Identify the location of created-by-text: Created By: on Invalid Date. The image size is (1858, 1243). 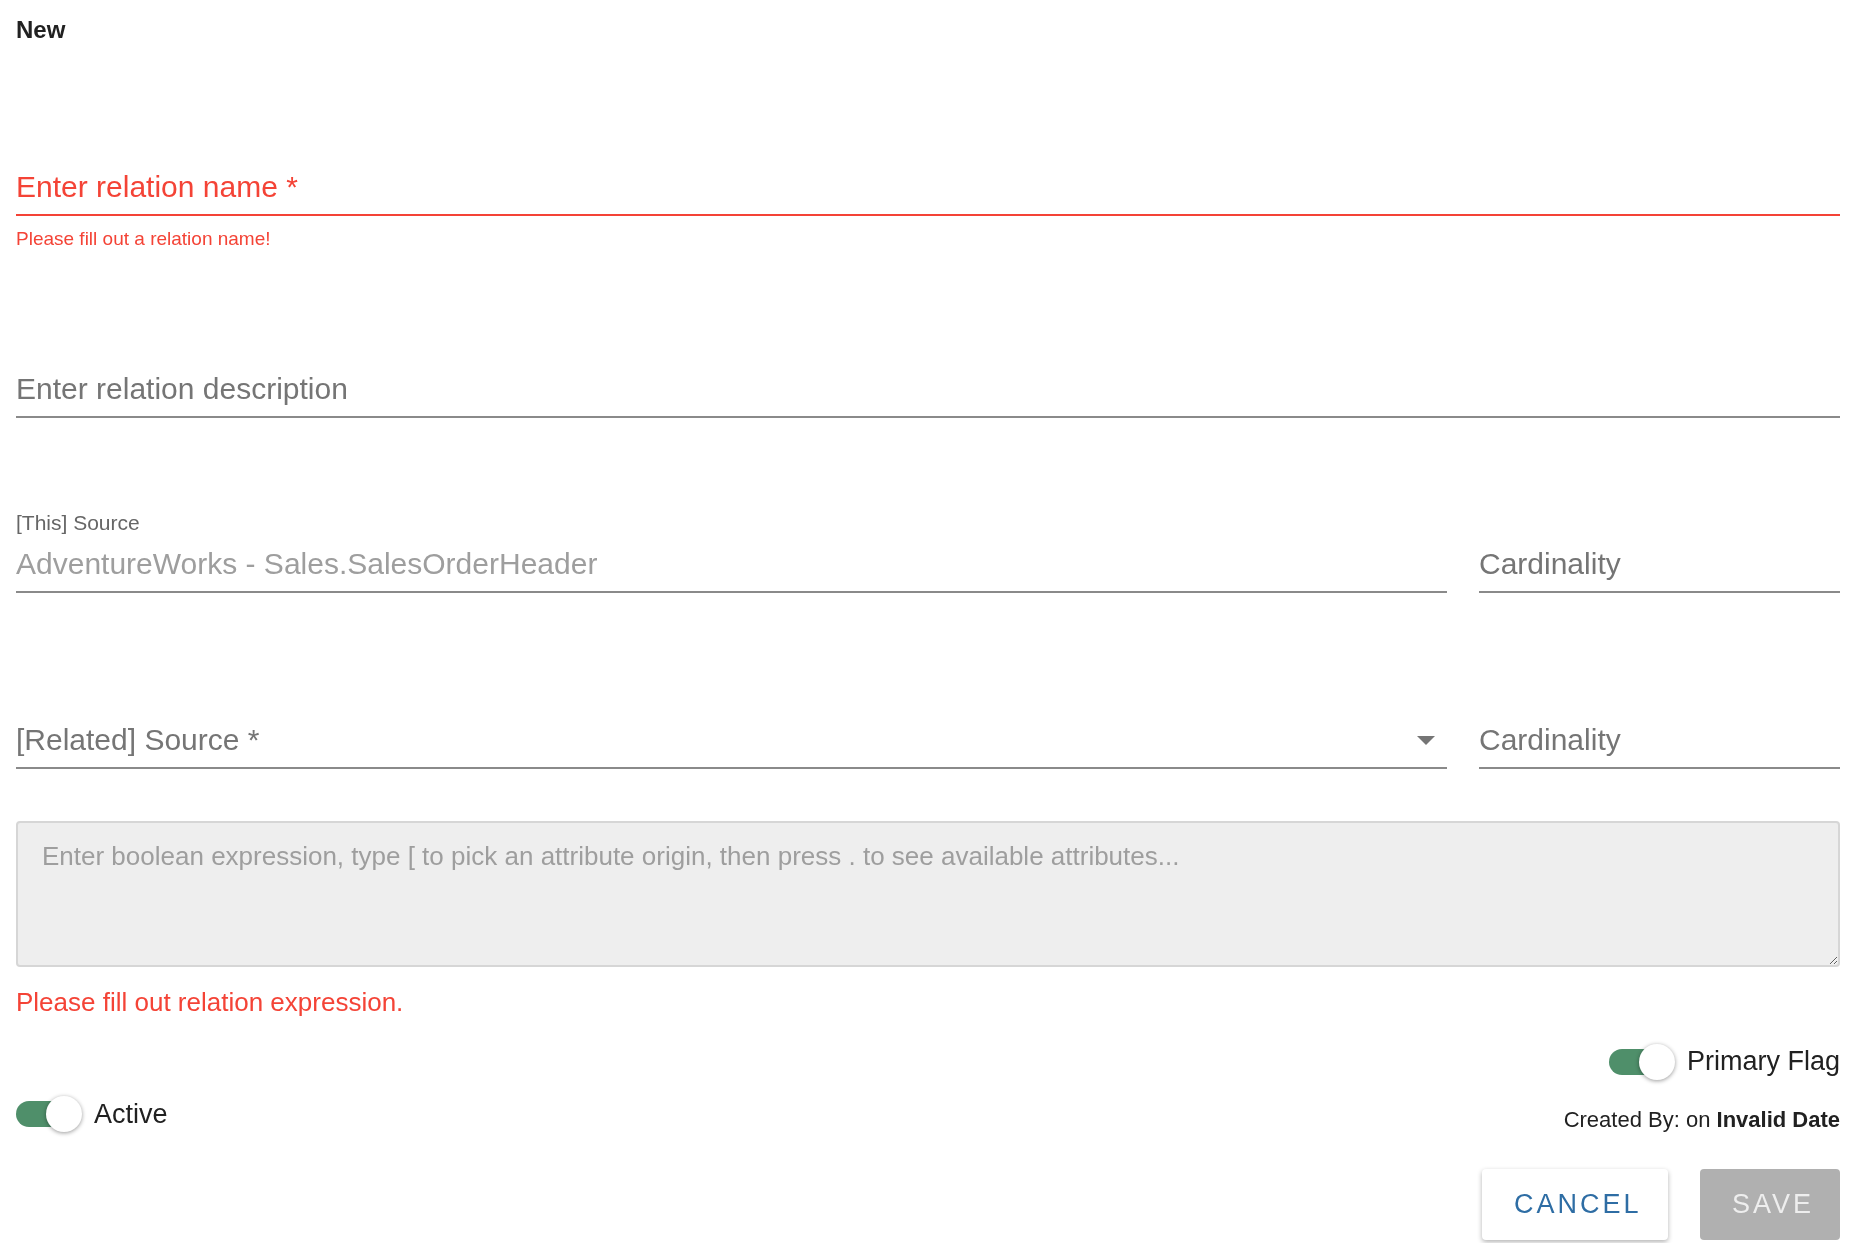
(1701, 1120).